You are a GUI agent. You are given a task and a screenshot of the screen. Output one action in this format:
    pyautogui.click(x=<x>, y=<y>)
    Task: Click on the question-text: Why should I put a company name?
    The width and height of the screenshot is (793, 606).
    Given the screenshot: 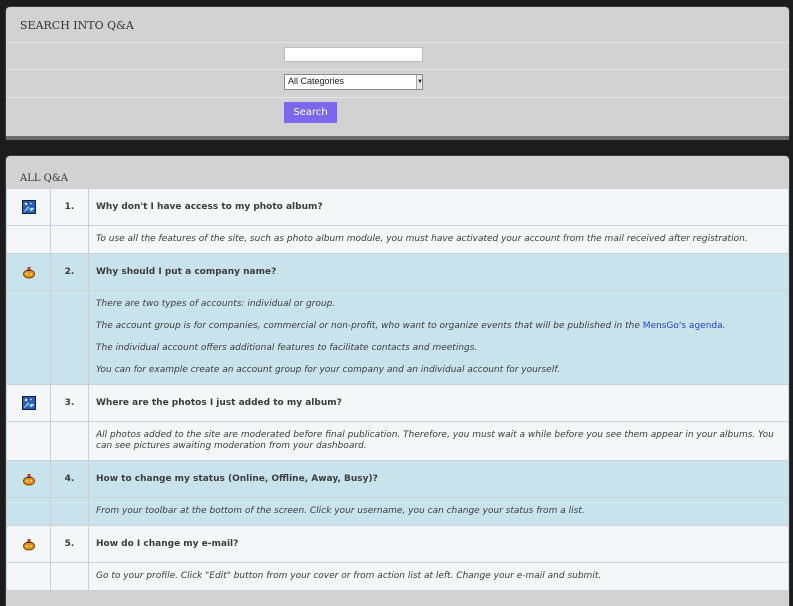 What is the action you would take?
    pyautogui.click(x=438, y=272)
    